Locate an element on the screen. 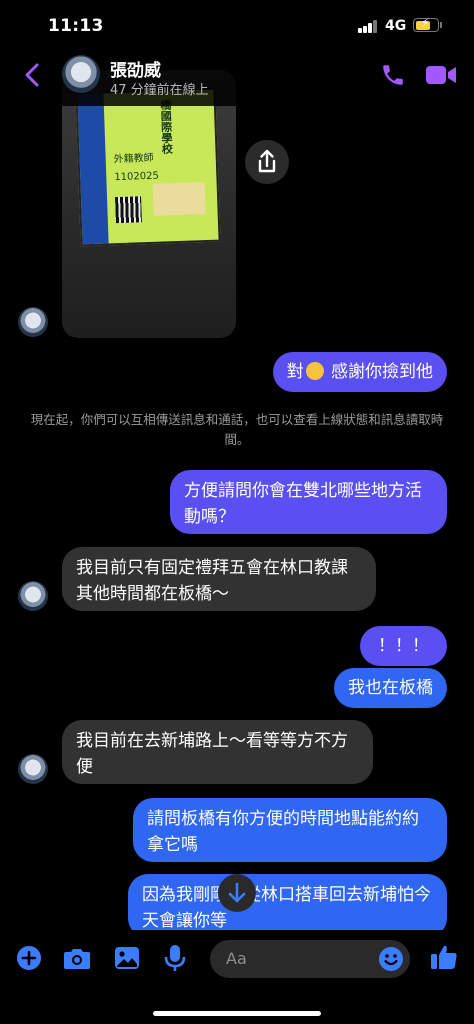 The width and height of the screenshot is (474, 1024). message-text: 方便請問你會在雙北哪些地方活動嗎？ is located at coordinates (303, 504).